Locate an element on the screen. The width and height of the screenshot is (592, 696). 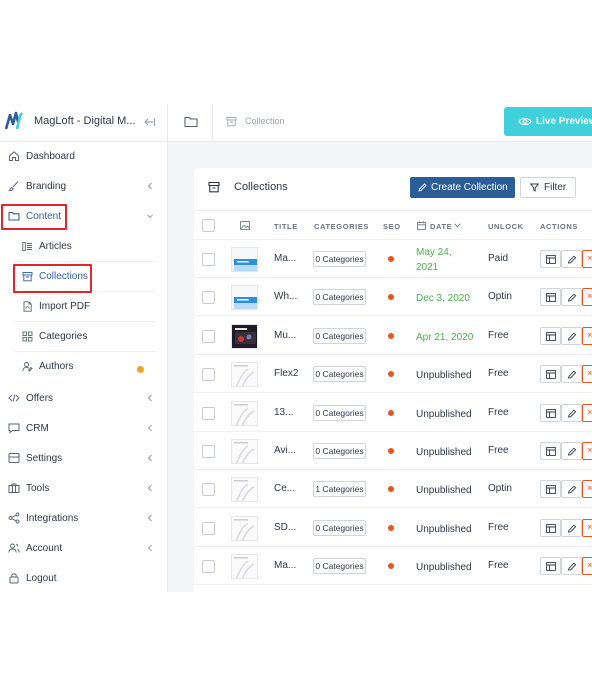
categories-pill: 1 Categories is located at coordinates (339, 489).